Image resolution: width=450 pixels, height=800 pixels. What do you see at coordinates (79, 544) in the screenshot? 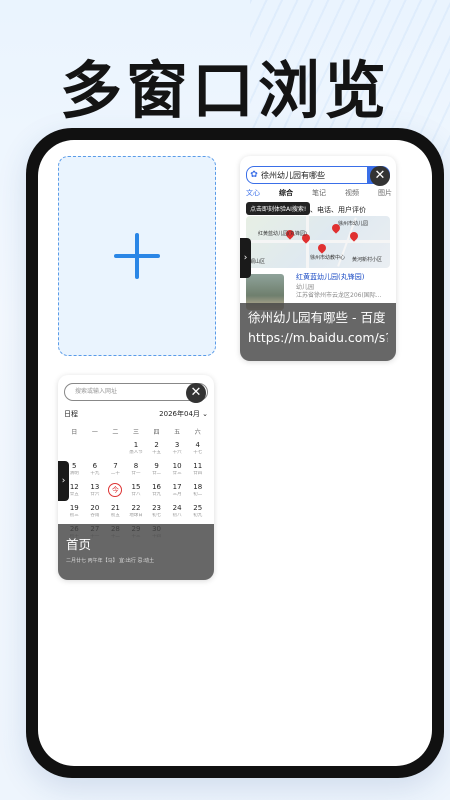
I see `window-title: 首页` at bounding box center [79, 544].